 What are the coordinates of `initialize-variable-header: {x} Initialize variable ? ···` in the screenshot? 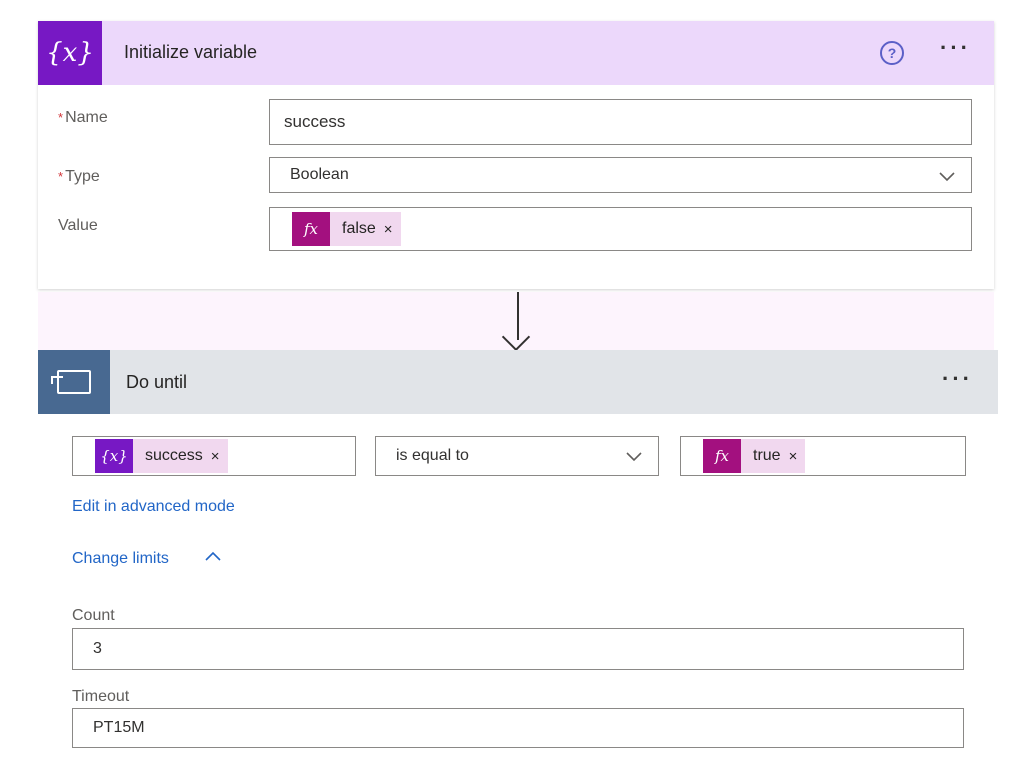 It's located at (516, 53).